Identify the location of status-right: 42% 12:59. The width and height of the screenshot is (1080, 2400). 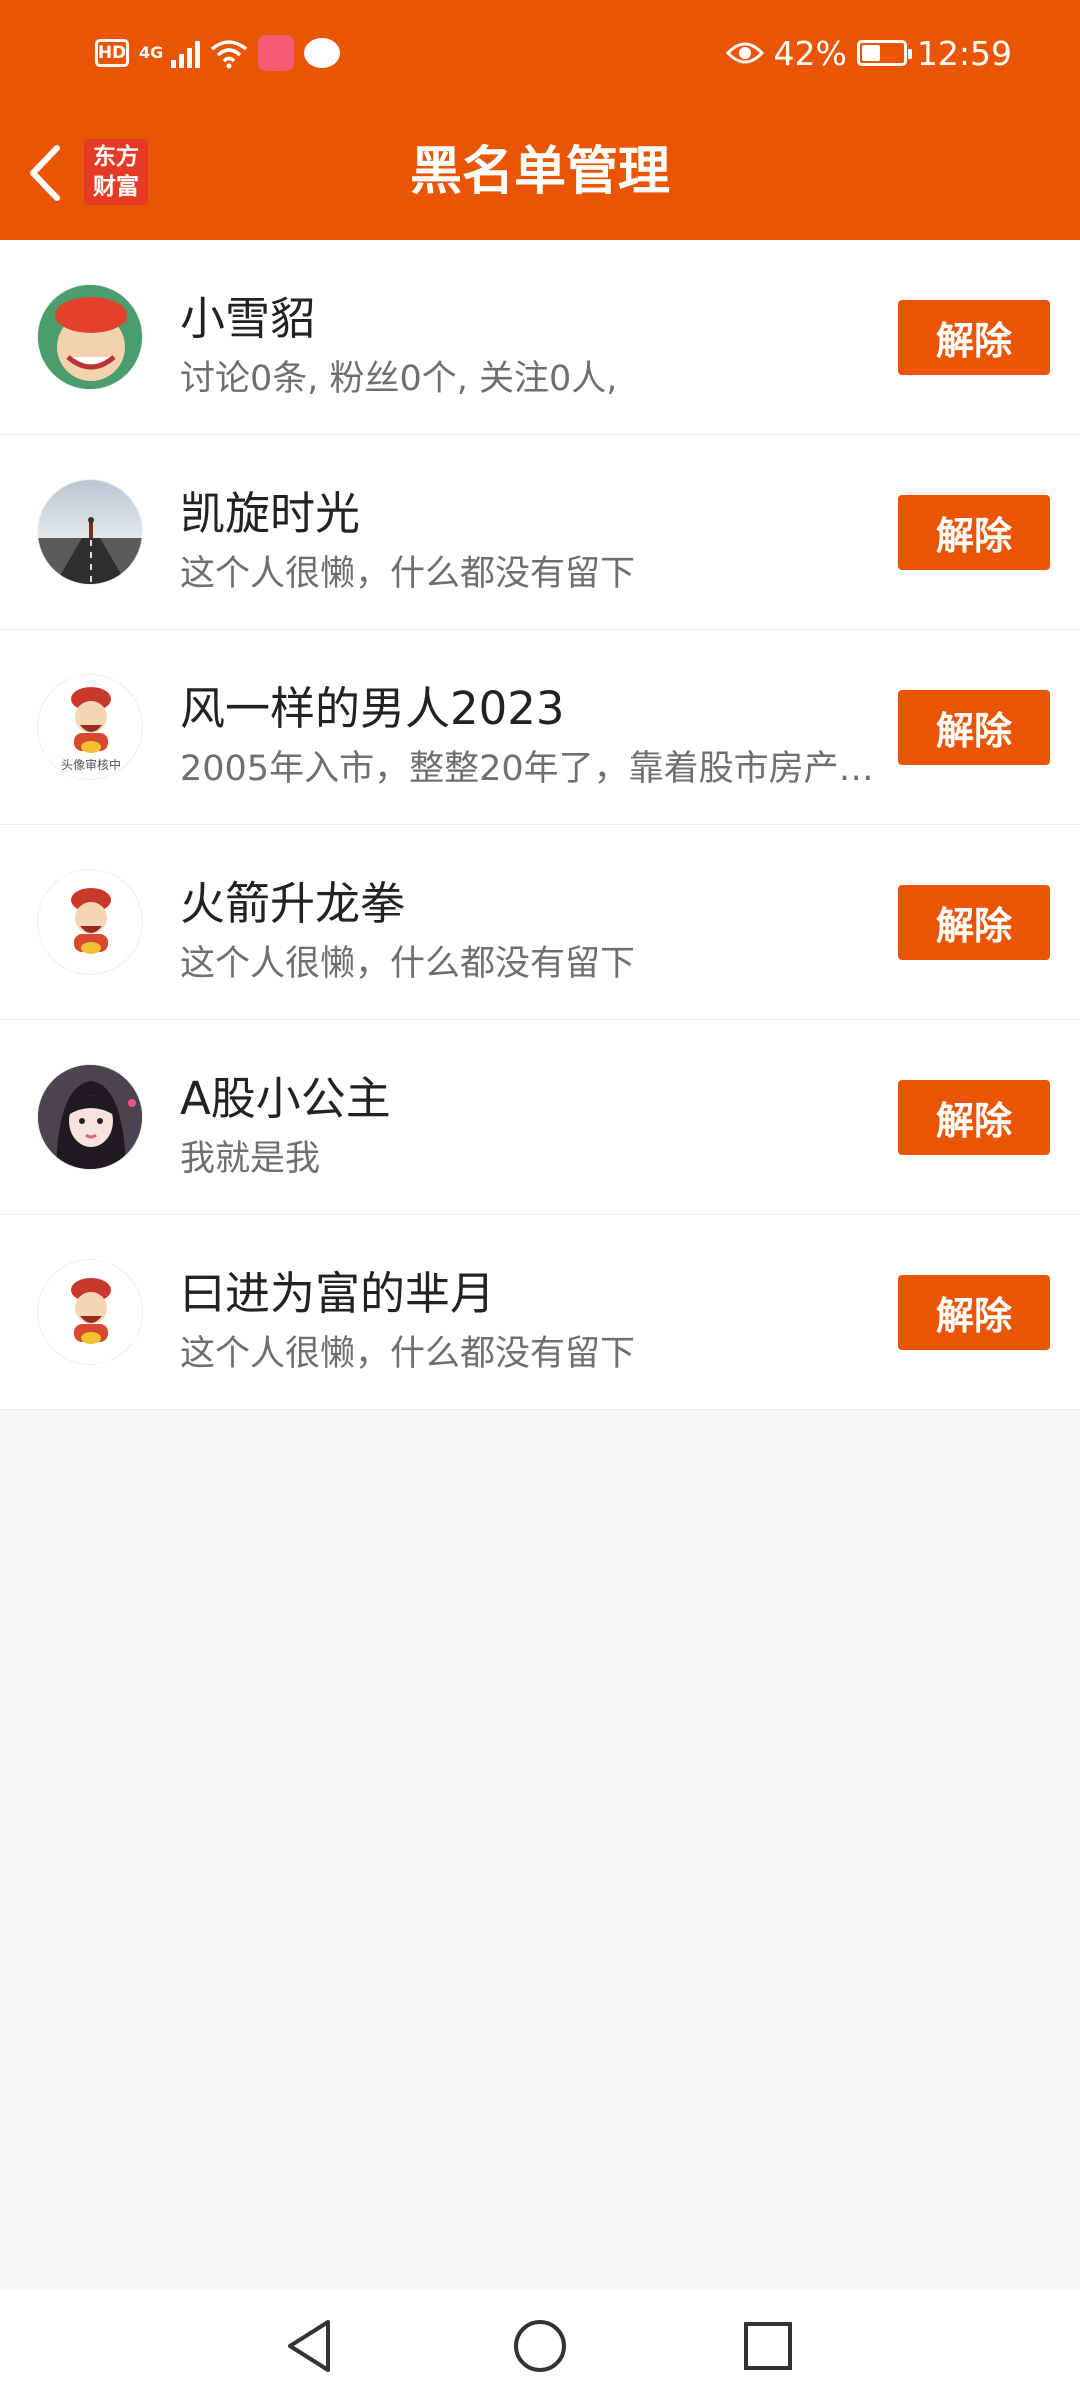
(868, 53).